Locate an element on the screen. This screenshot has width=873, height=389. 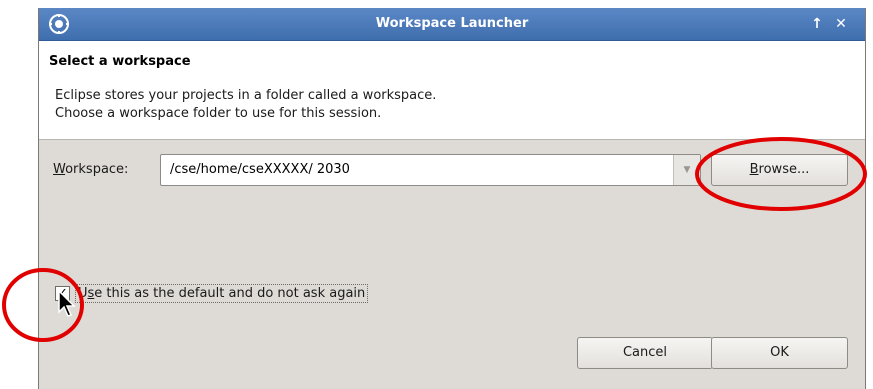
ok-button: OK is located at coordinates (779, 353).